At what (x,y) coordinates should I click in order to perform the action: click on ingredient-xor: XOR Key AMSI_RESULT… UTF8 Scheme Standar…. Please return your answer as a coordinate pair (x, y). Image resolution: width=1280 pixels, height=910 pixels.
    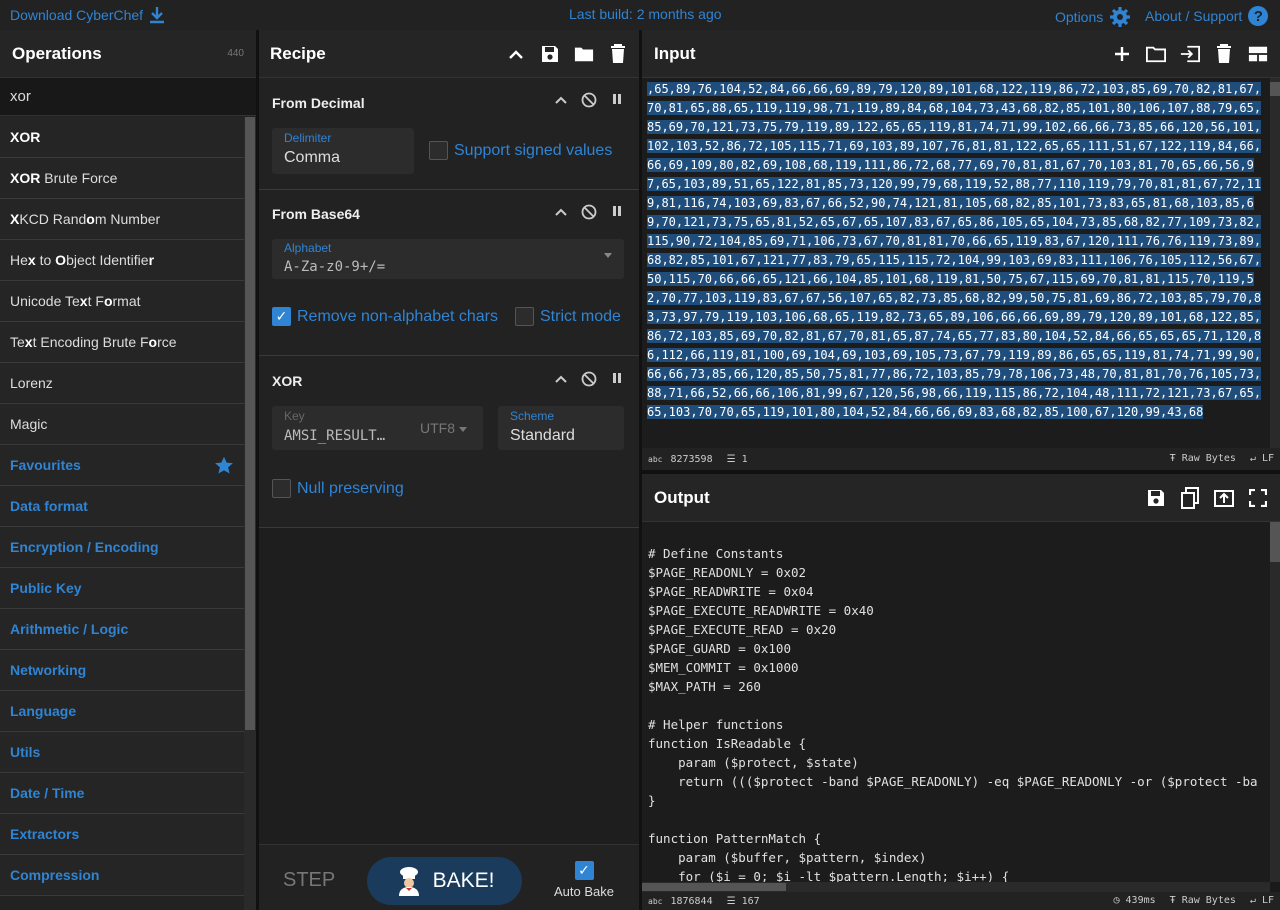
    Looking at the image, I should click on (449, 442).